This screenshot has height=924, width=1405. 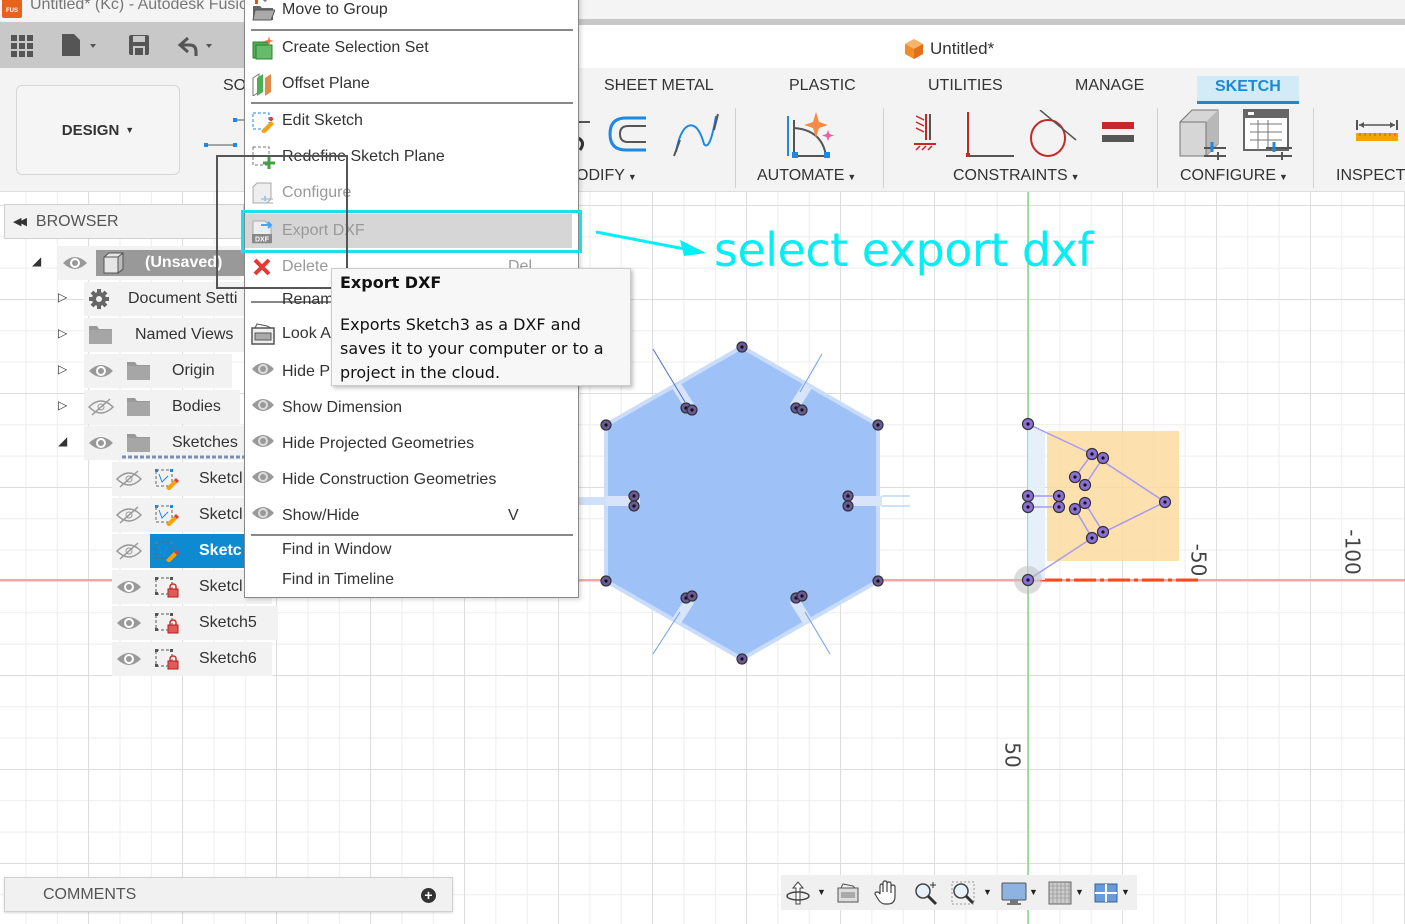 What do you see at coordinates (125, 407) in the screenshot?
I see `browser-item: ▷ Bodies` at bounding box center [125, 407].